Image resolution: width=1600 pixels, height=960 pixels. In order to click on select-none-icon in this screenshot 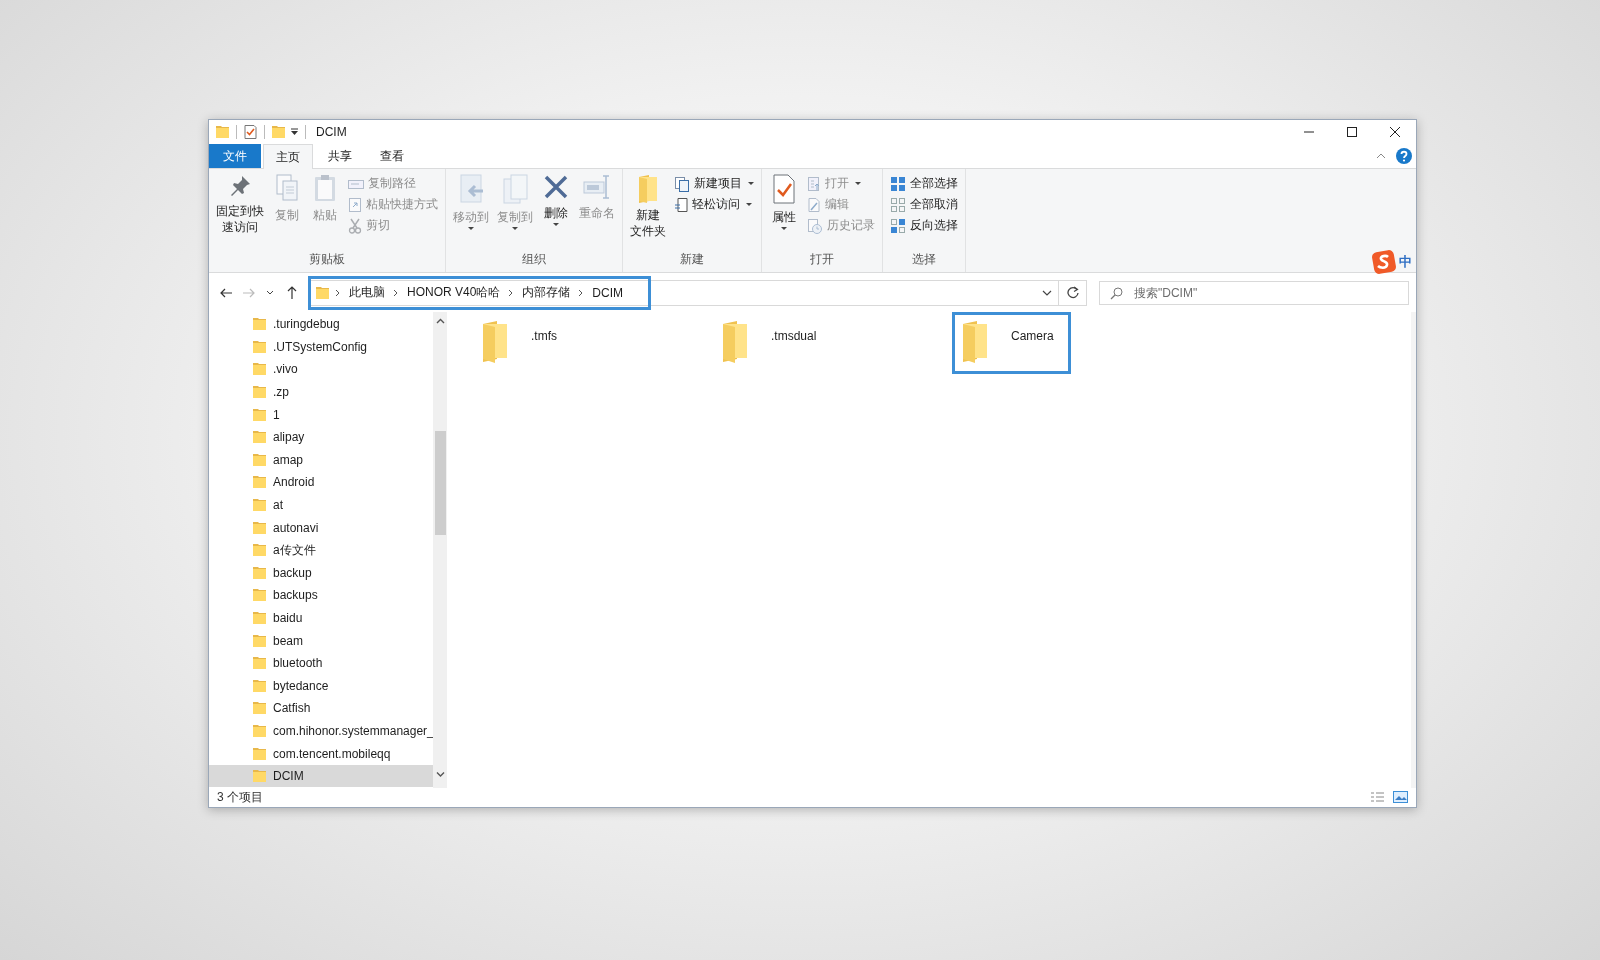, I will do `click(898, 204)`.